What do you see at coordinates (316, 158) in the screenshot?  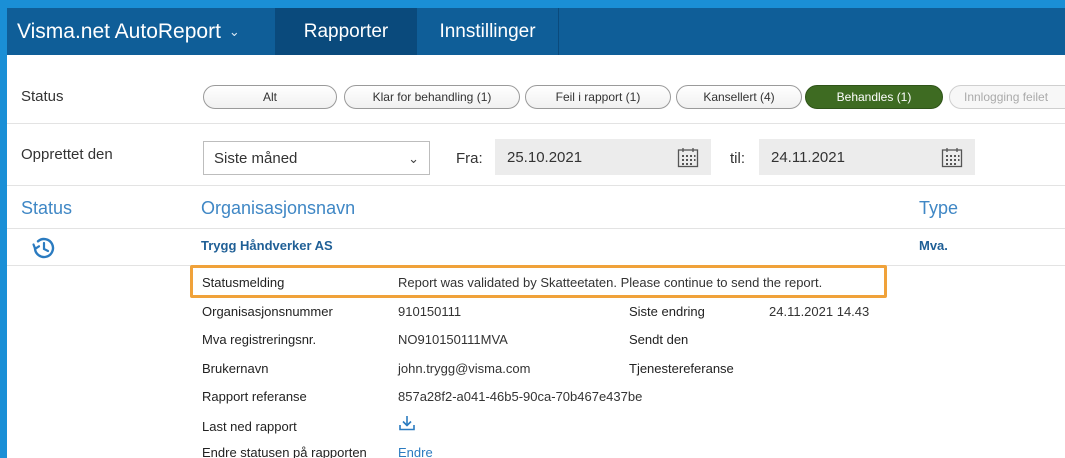 I see `period-select: Siste måned ⌄` at bounding box center [316, 158].